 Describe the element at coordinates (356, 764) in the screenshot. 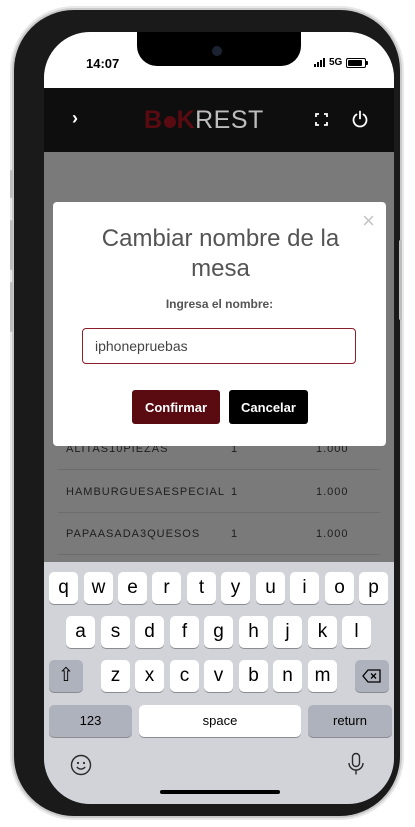

I see `microphone-icon` at that location.